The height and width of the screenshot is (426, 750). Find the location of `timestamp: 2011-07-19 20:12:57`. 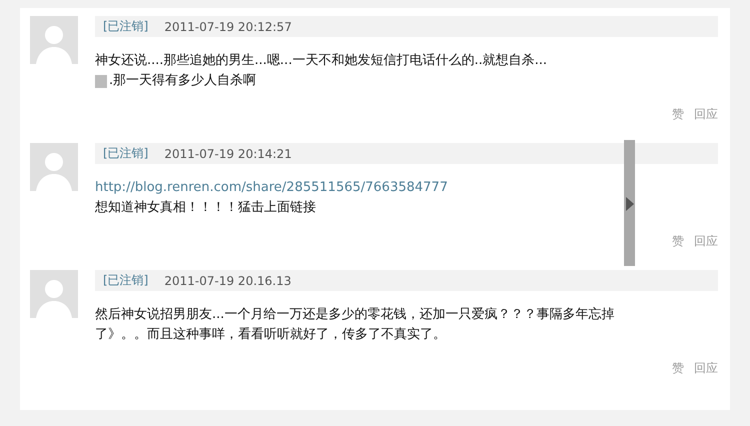

timestamp: 2011-07-19 20:12:57 is located at coordinates (228, 27).